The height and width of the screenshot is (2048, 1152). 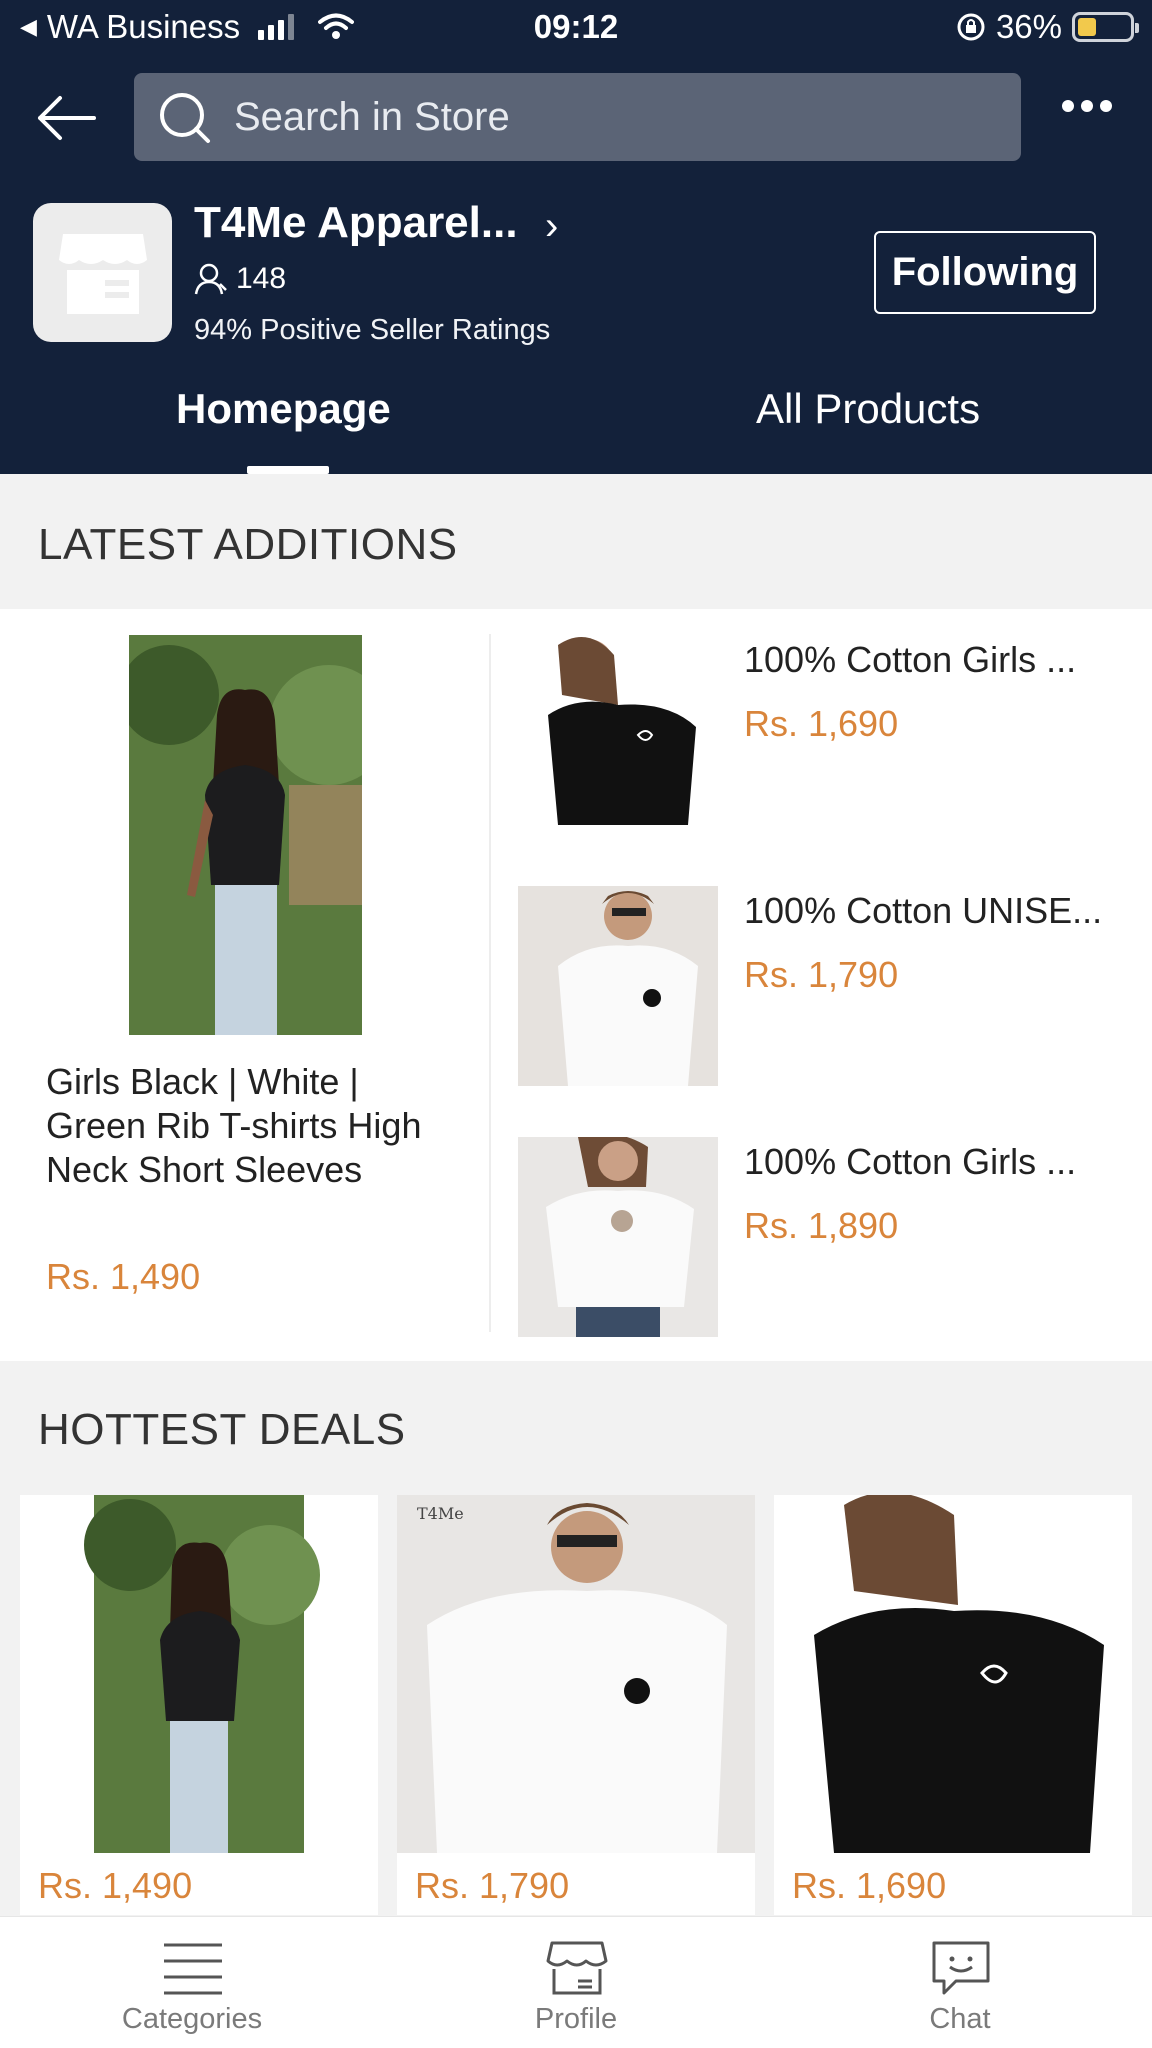 I want to click on nav-label: Chat, so click(x=960, y=2019).